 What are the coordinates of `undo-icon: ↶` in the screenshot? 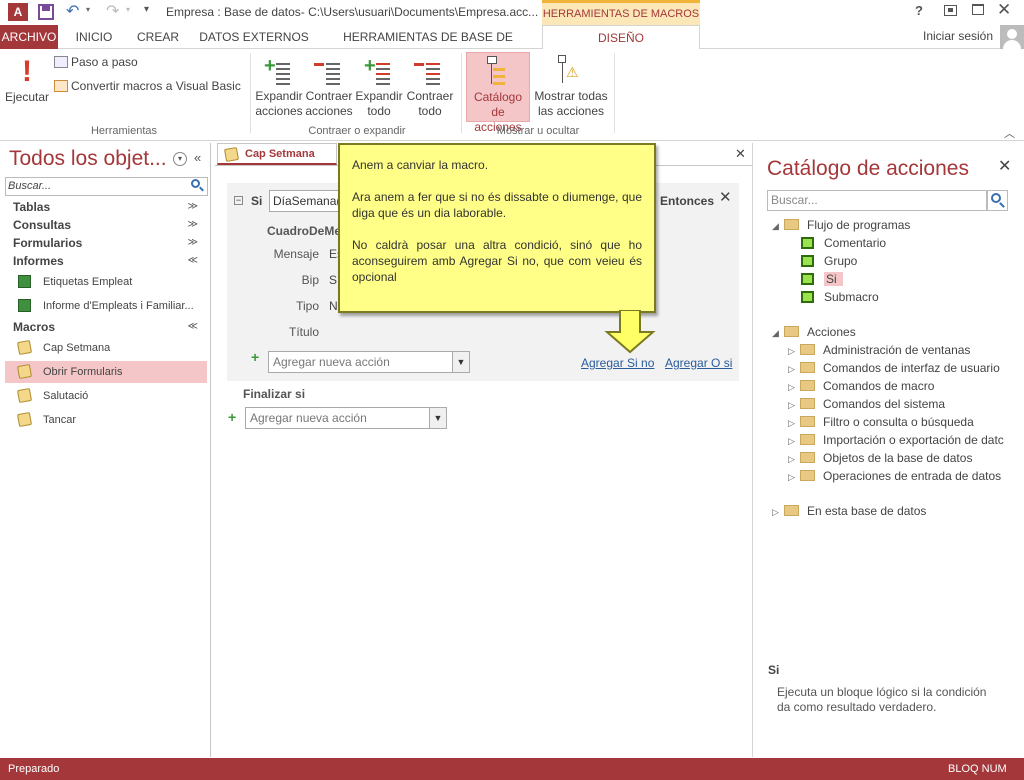 It's located at (72, 11).